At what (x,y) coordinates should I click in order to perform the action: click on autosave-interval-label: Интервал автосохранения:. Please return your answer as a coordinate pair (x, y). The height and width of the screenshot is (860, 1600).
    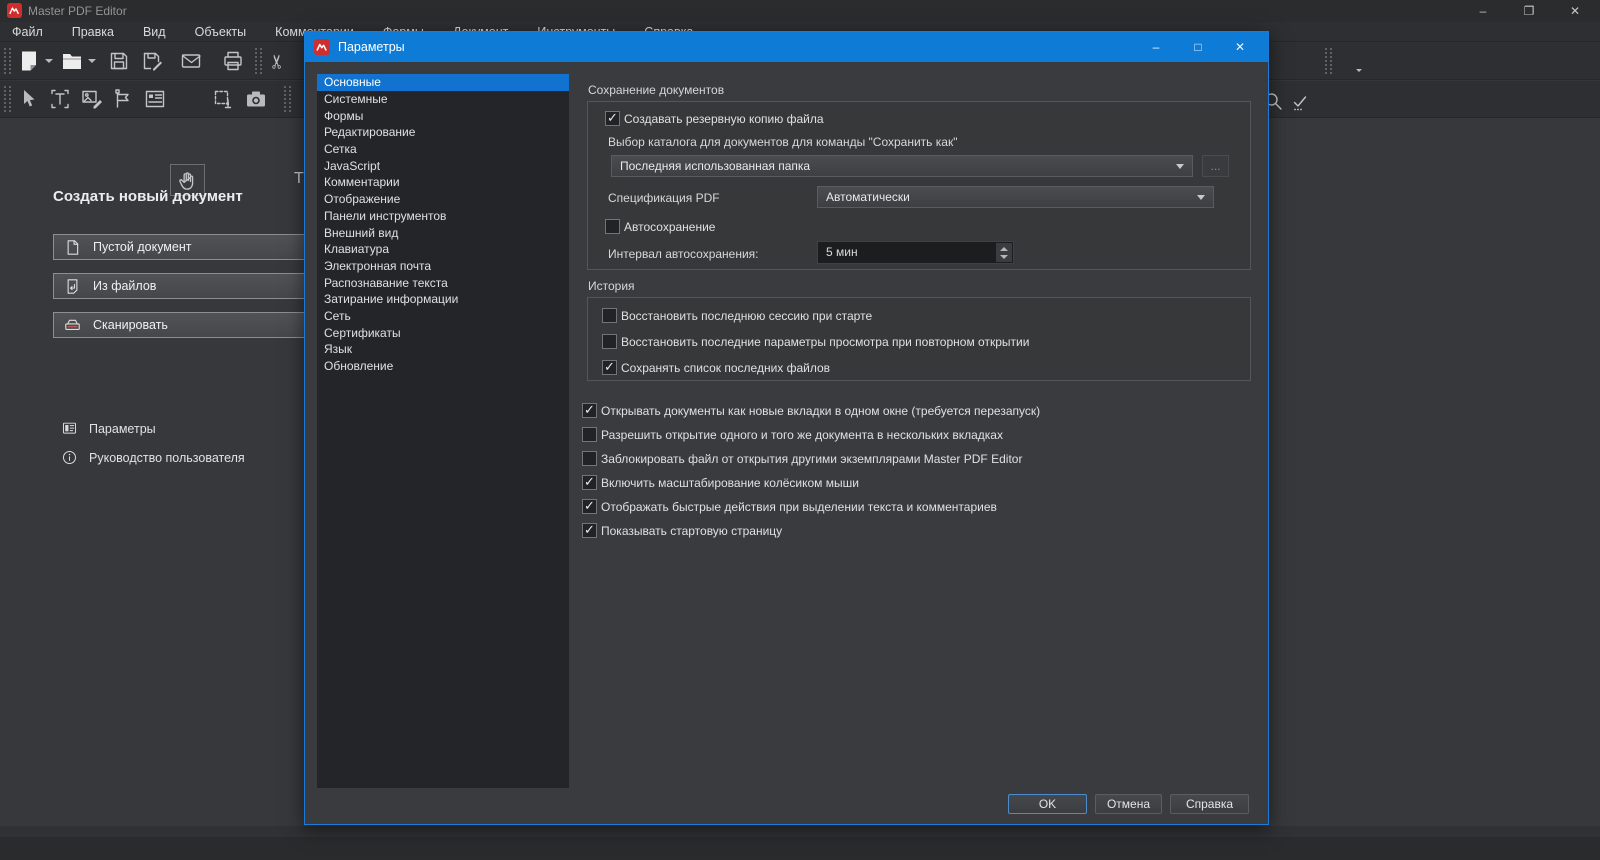
    Looking at the image, I should click on (683, 254).